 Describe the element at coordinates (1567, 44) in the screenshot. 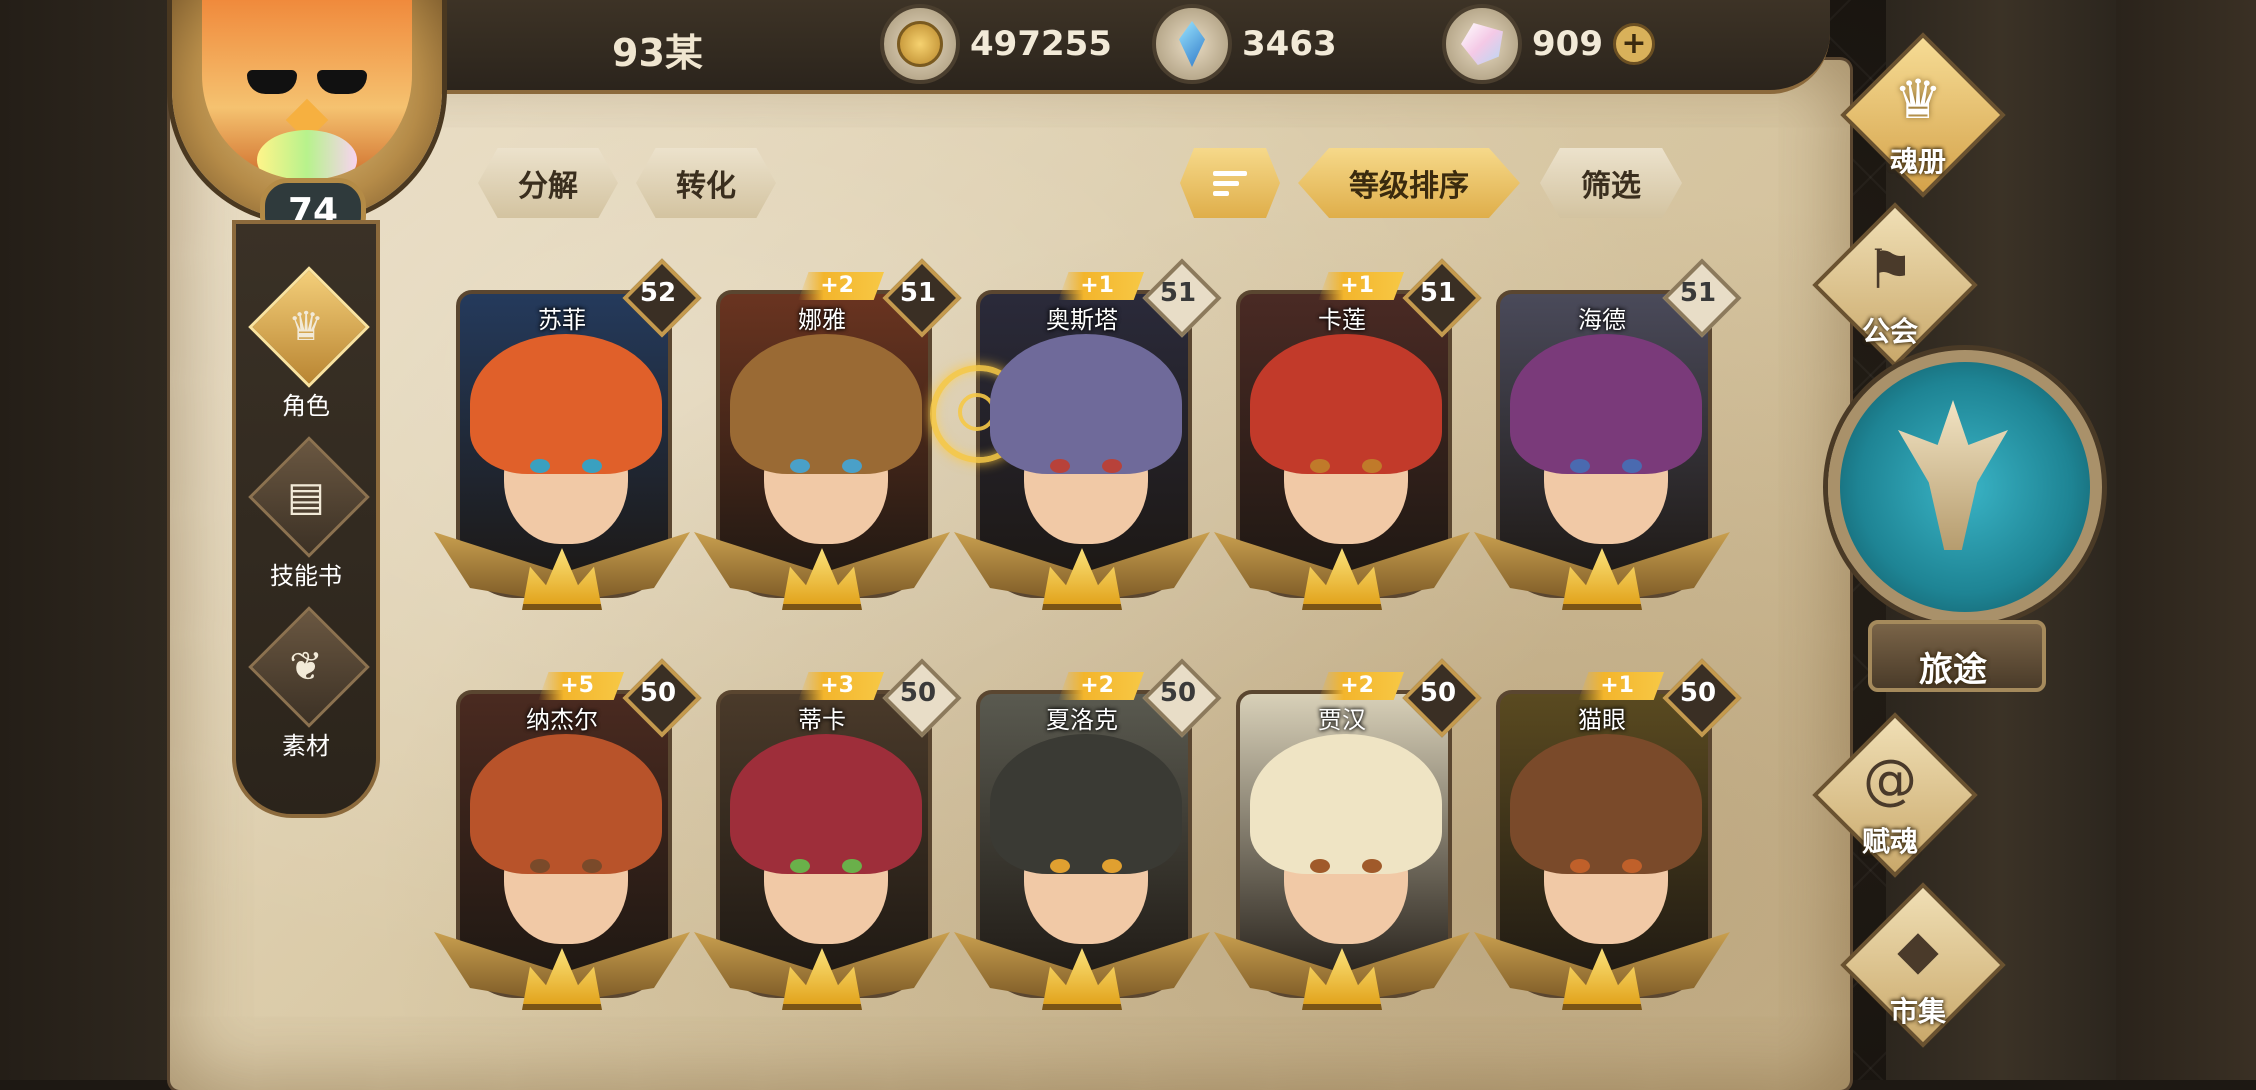

I see `crystal-value: 909` at that location.